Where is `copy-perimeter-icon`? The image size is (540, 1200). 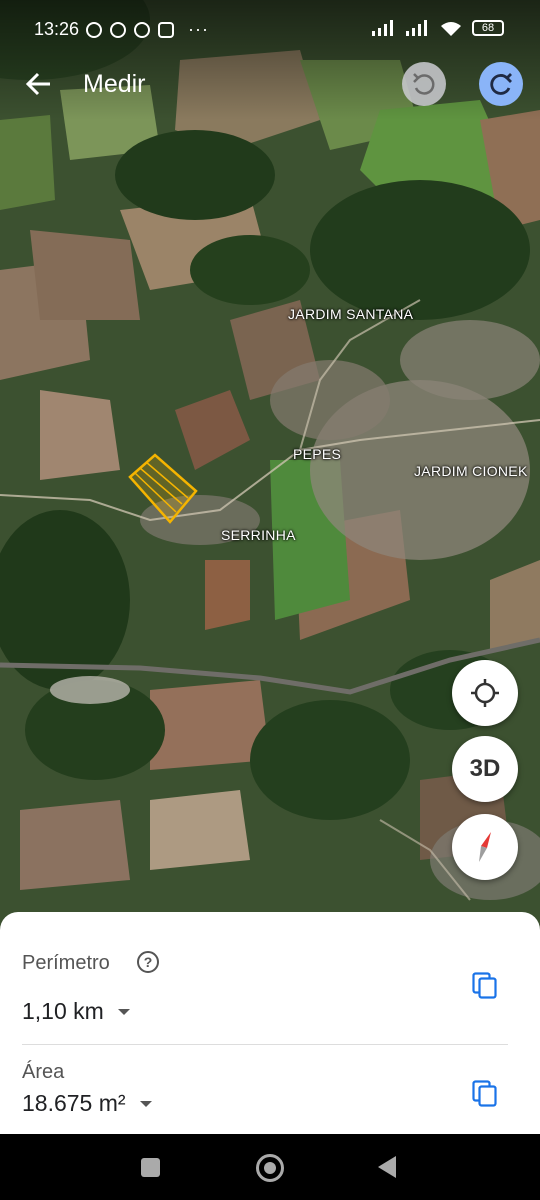 copy-perimeter-icon is located at coordinates (485, 986).